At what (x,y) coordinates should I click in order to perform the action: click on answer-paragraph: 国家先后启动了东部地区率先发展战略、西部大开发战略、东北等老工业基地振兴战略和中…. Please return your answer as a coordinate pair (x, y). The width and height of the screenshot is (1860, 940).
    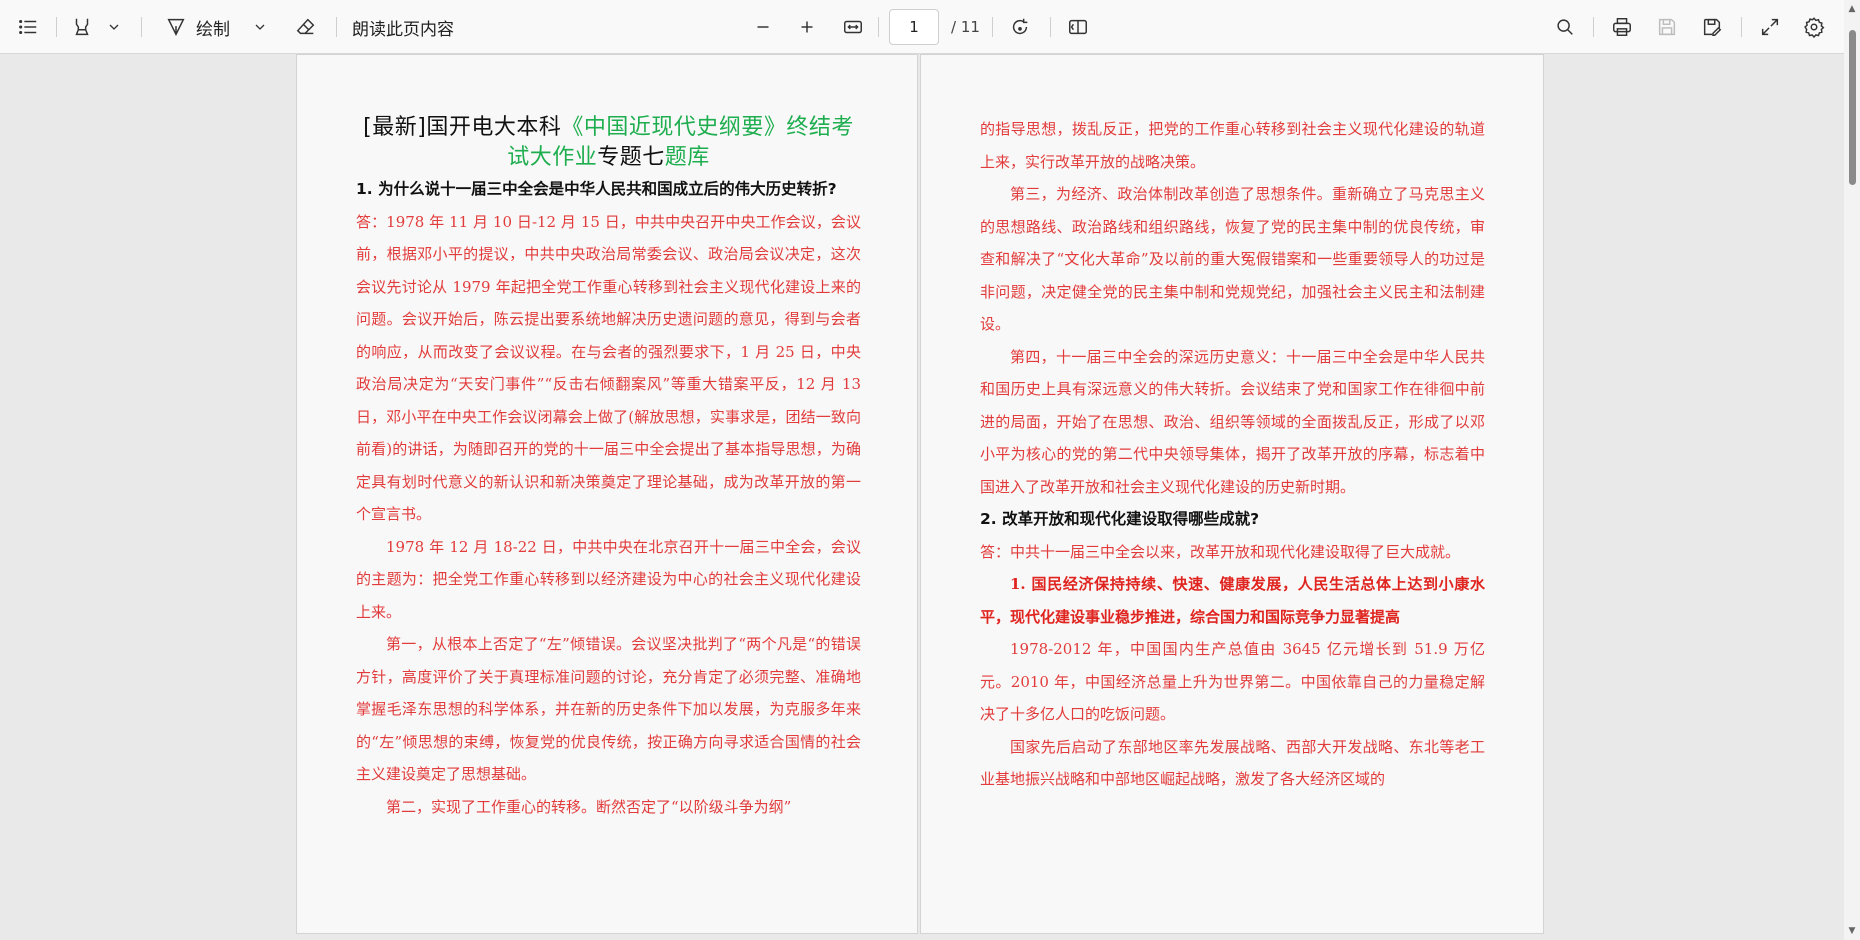
    Looking at the image, I should click on (1232, 763).